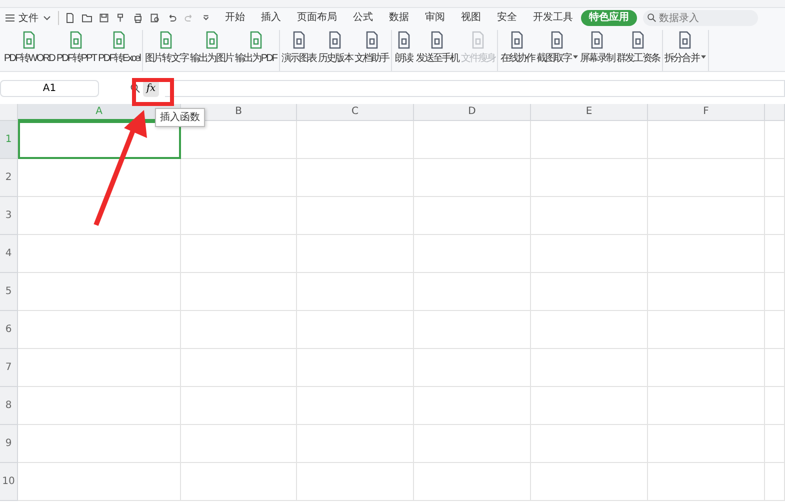 This screenshot has width=785, height=503. What do you see at coordinates (180, 117) in the screenshot?
I see `tooltip: 插入函数` at bounding box center [180, 117].